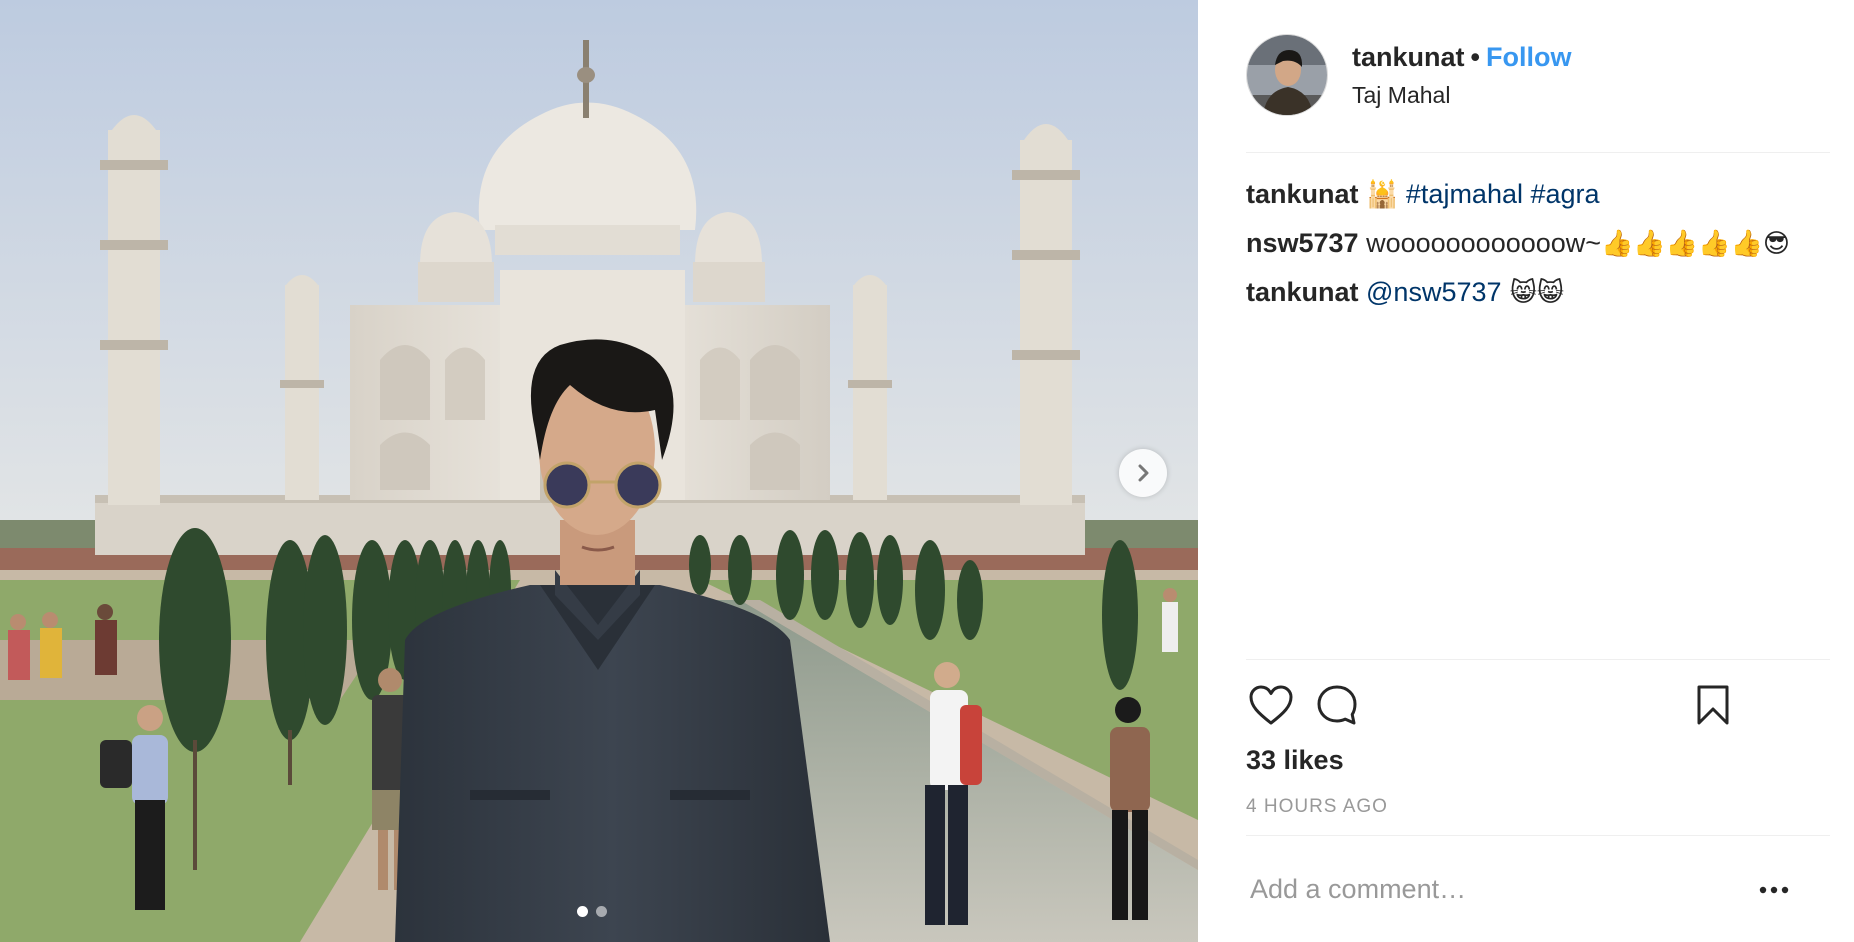 This screenshot has height=942, width=1854. What do you see at coordinates (1430, 292) in the screenshot?
I see `comment-mention: @nsw5737` at bounding box center [1430, 292].